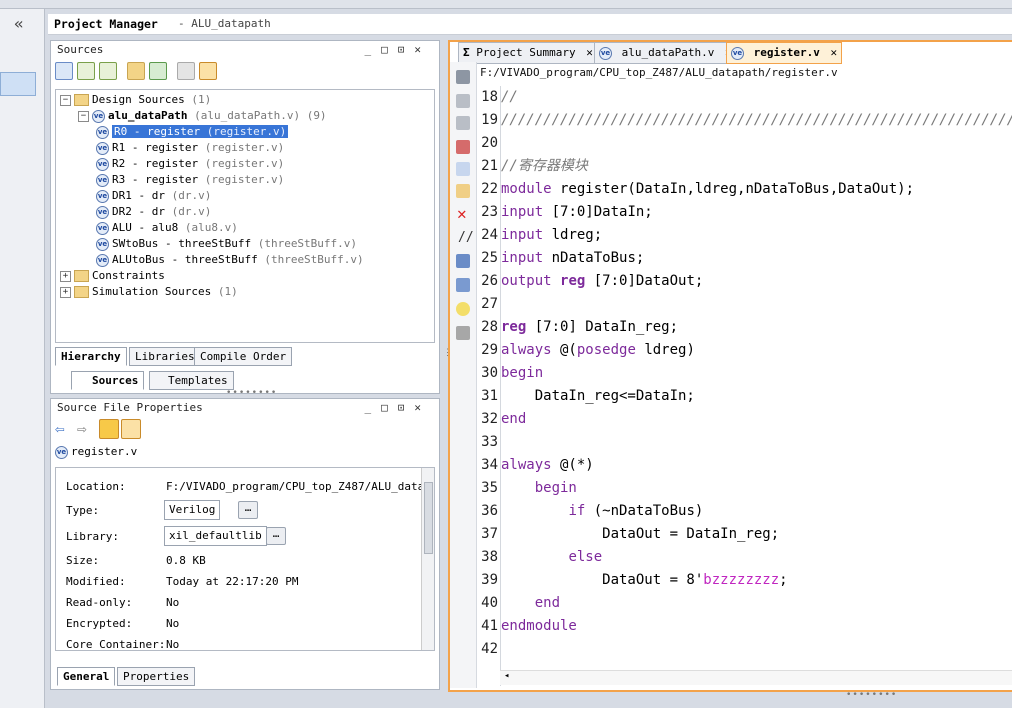 This screenshot has width=1012, height=708. What do you see at coordinates (191, 380) in the screenshot?
I see `tab-templates: Templates` at bounding box center [191, 380].